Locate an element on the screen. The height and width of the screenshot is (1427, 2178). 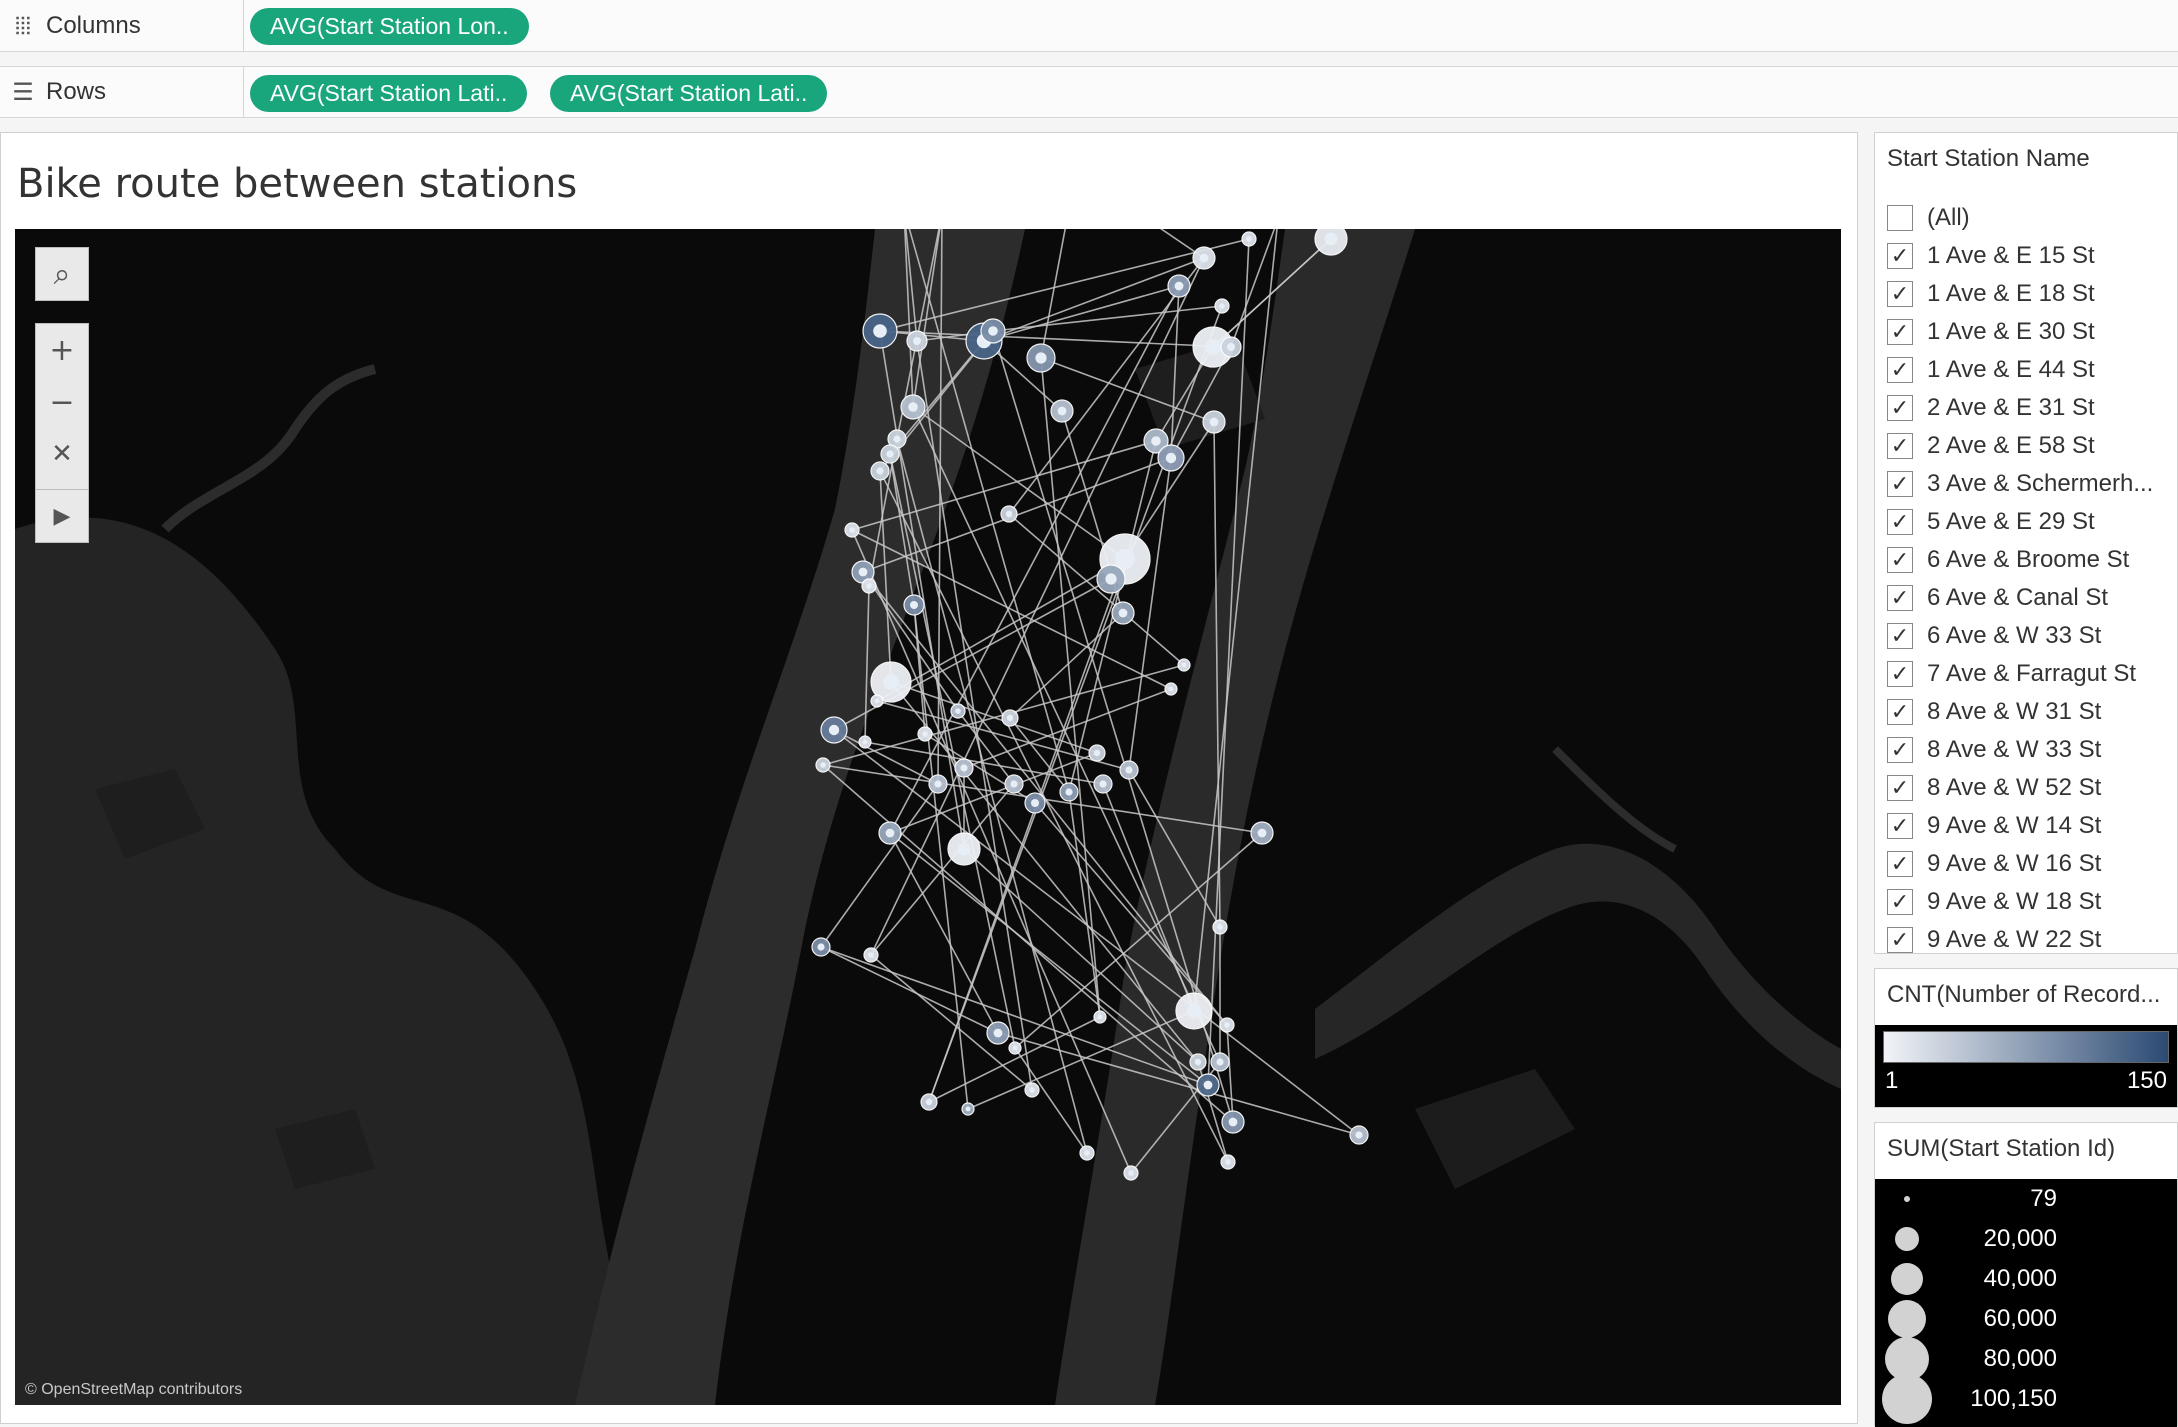
filter-item: ✓ 8 Ave & W 31 St is located at coordinates (1994, 712).